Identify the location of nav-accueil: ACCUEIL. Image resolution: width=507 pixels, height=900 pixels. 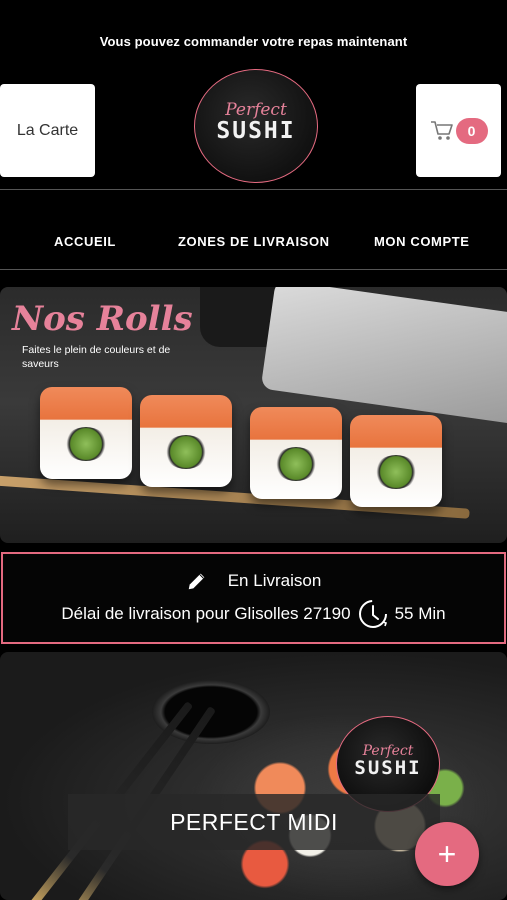
(85, 241).